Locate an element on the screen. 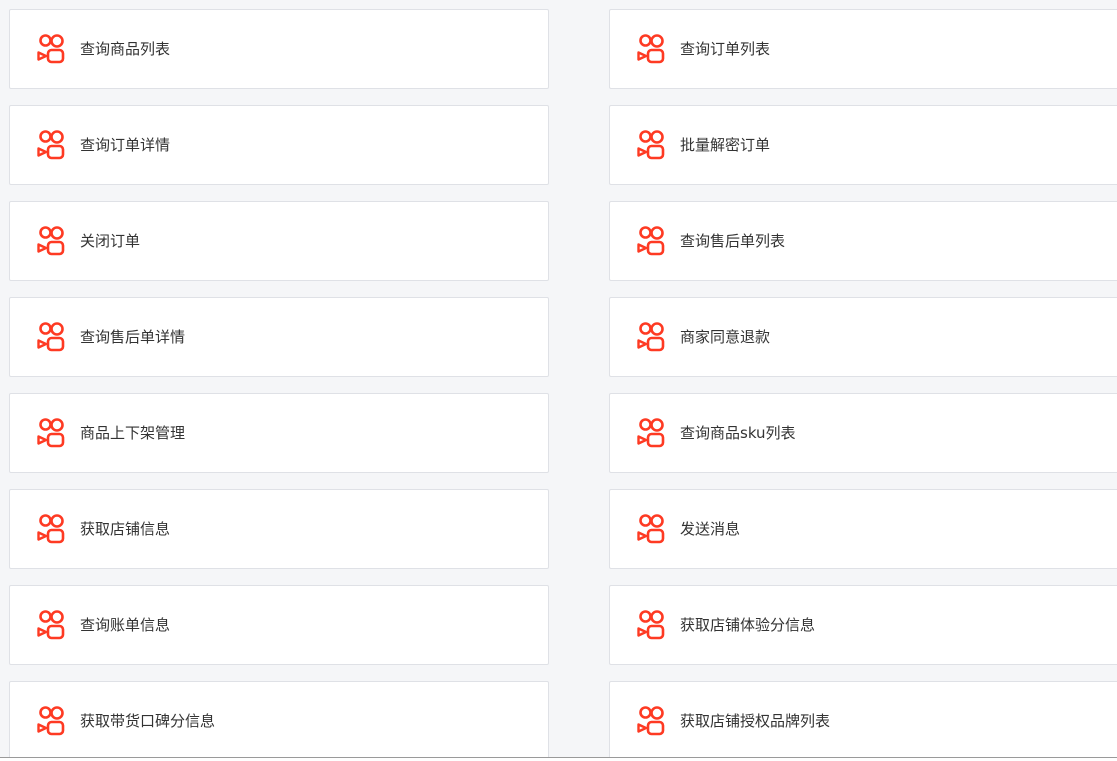 This screenshot has height=761, width=1117. card-get-shop-experience-score: 获取店铺体验分信息 is located at coordinates (863, 625).